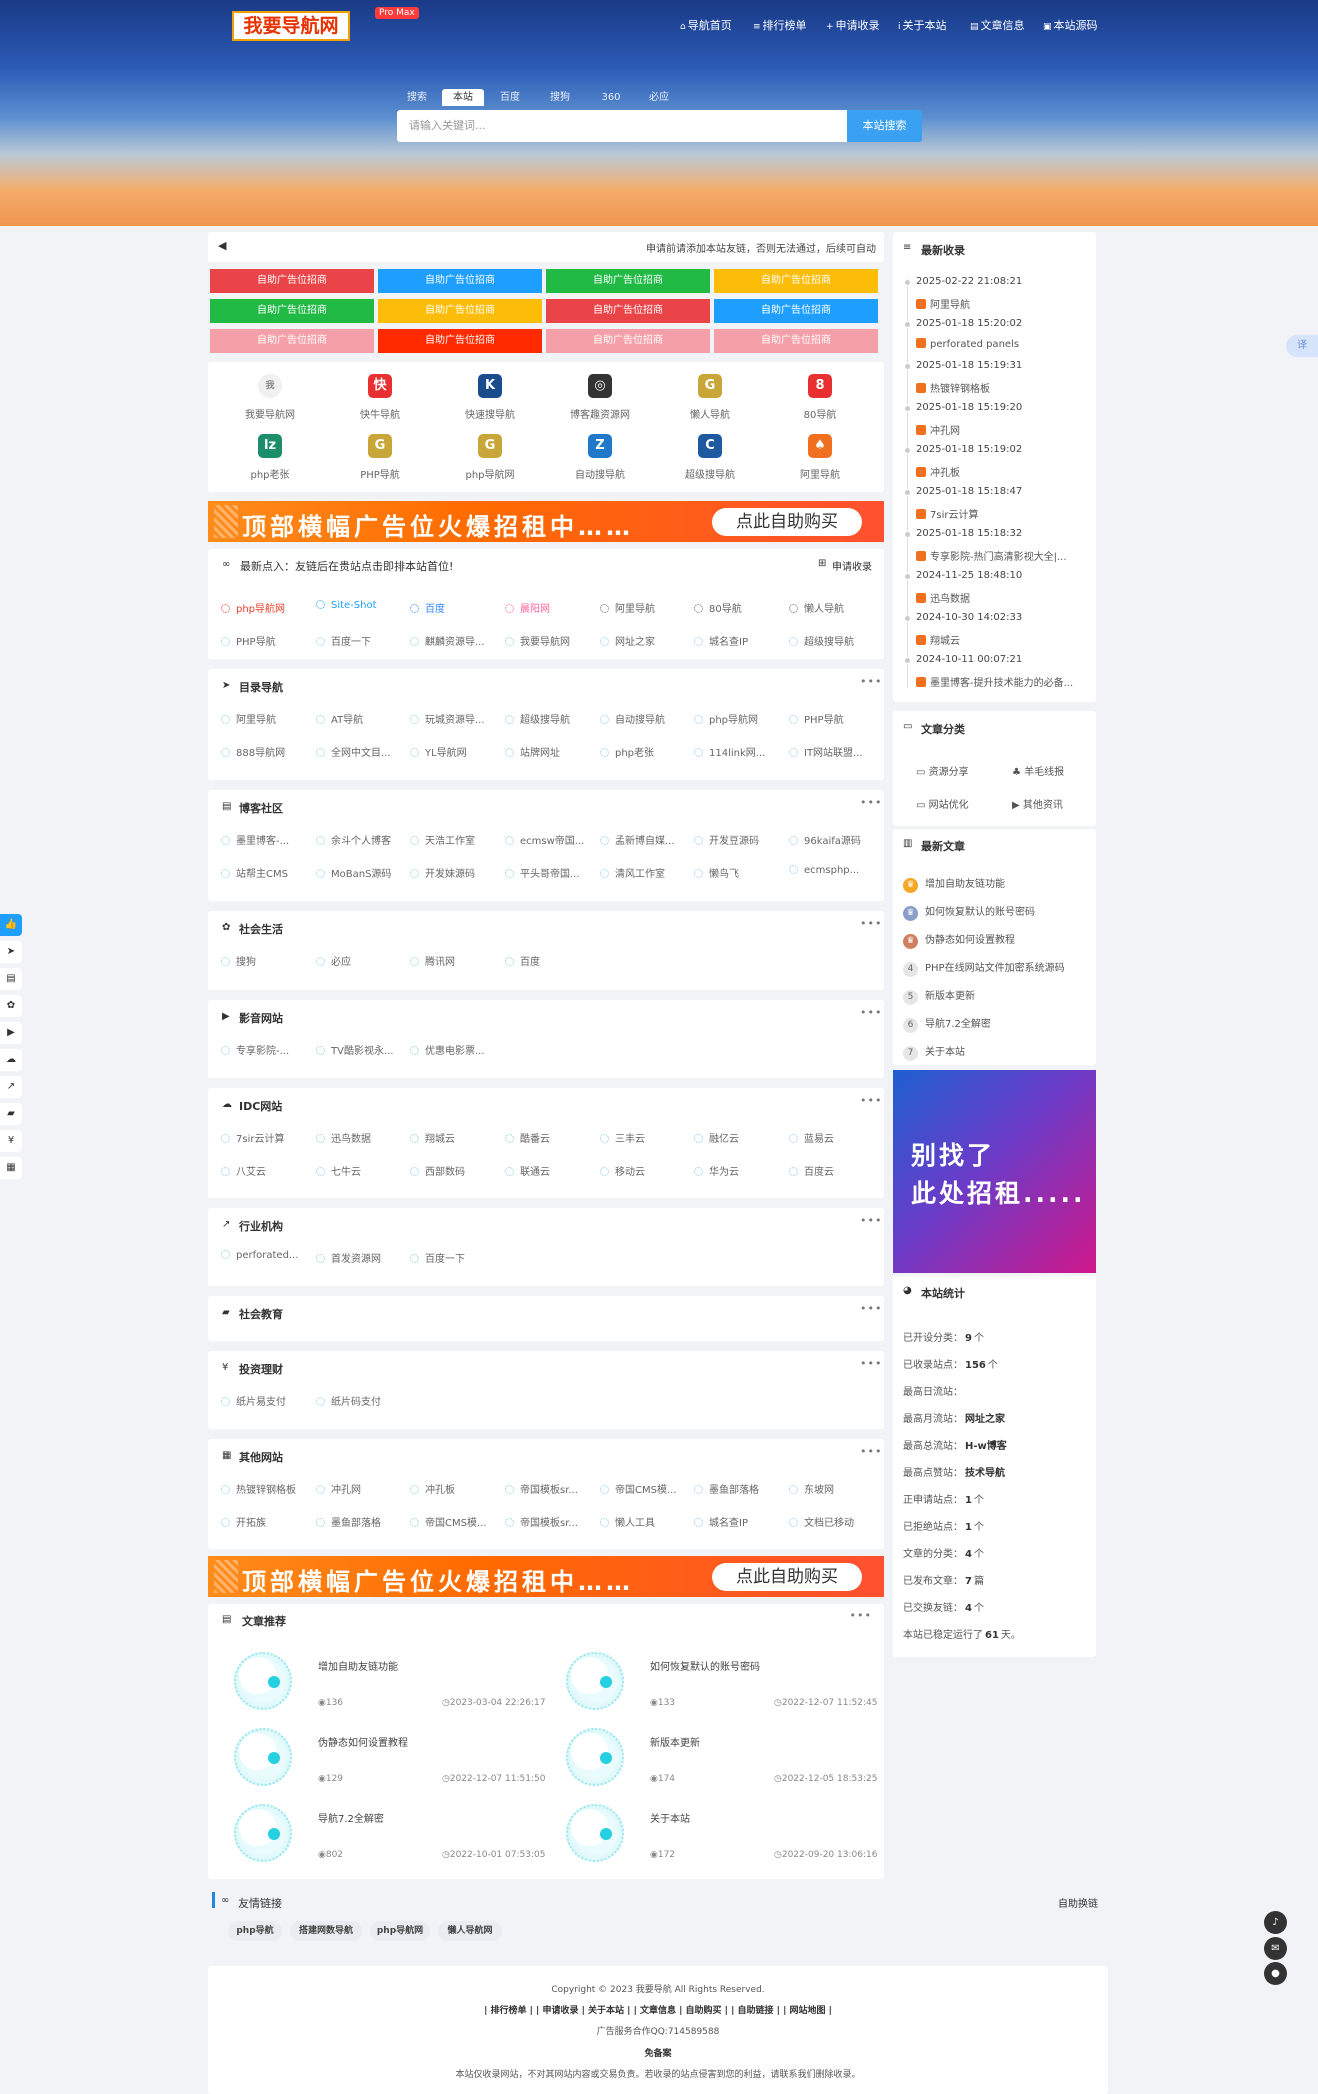 This screenshot has width=1318, height=2094. What do you see at coordinates (1002, 344) in the screenshot?
I see `recent-site: perforated panels` at bounding box center [1002, 344].